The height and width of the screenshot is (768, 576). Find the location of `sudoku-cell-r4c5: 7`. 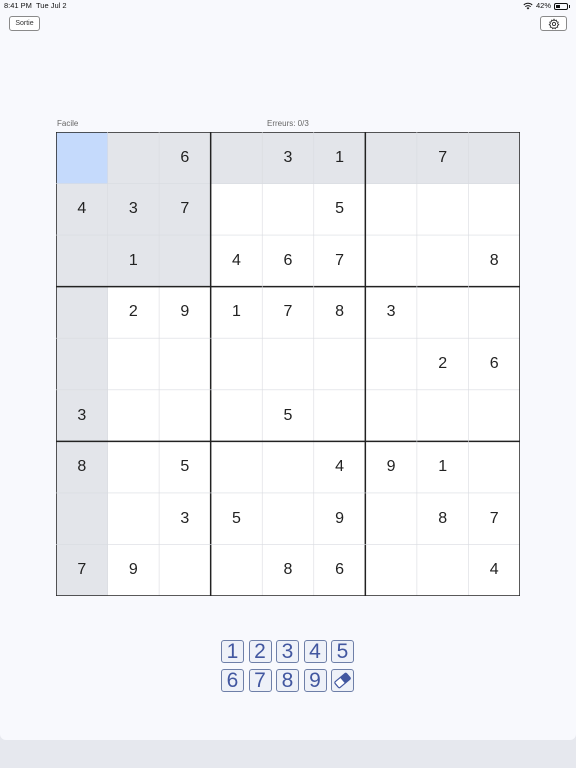

sudoku-cell-r4c5: 7 is located at coordinates (288, 312).